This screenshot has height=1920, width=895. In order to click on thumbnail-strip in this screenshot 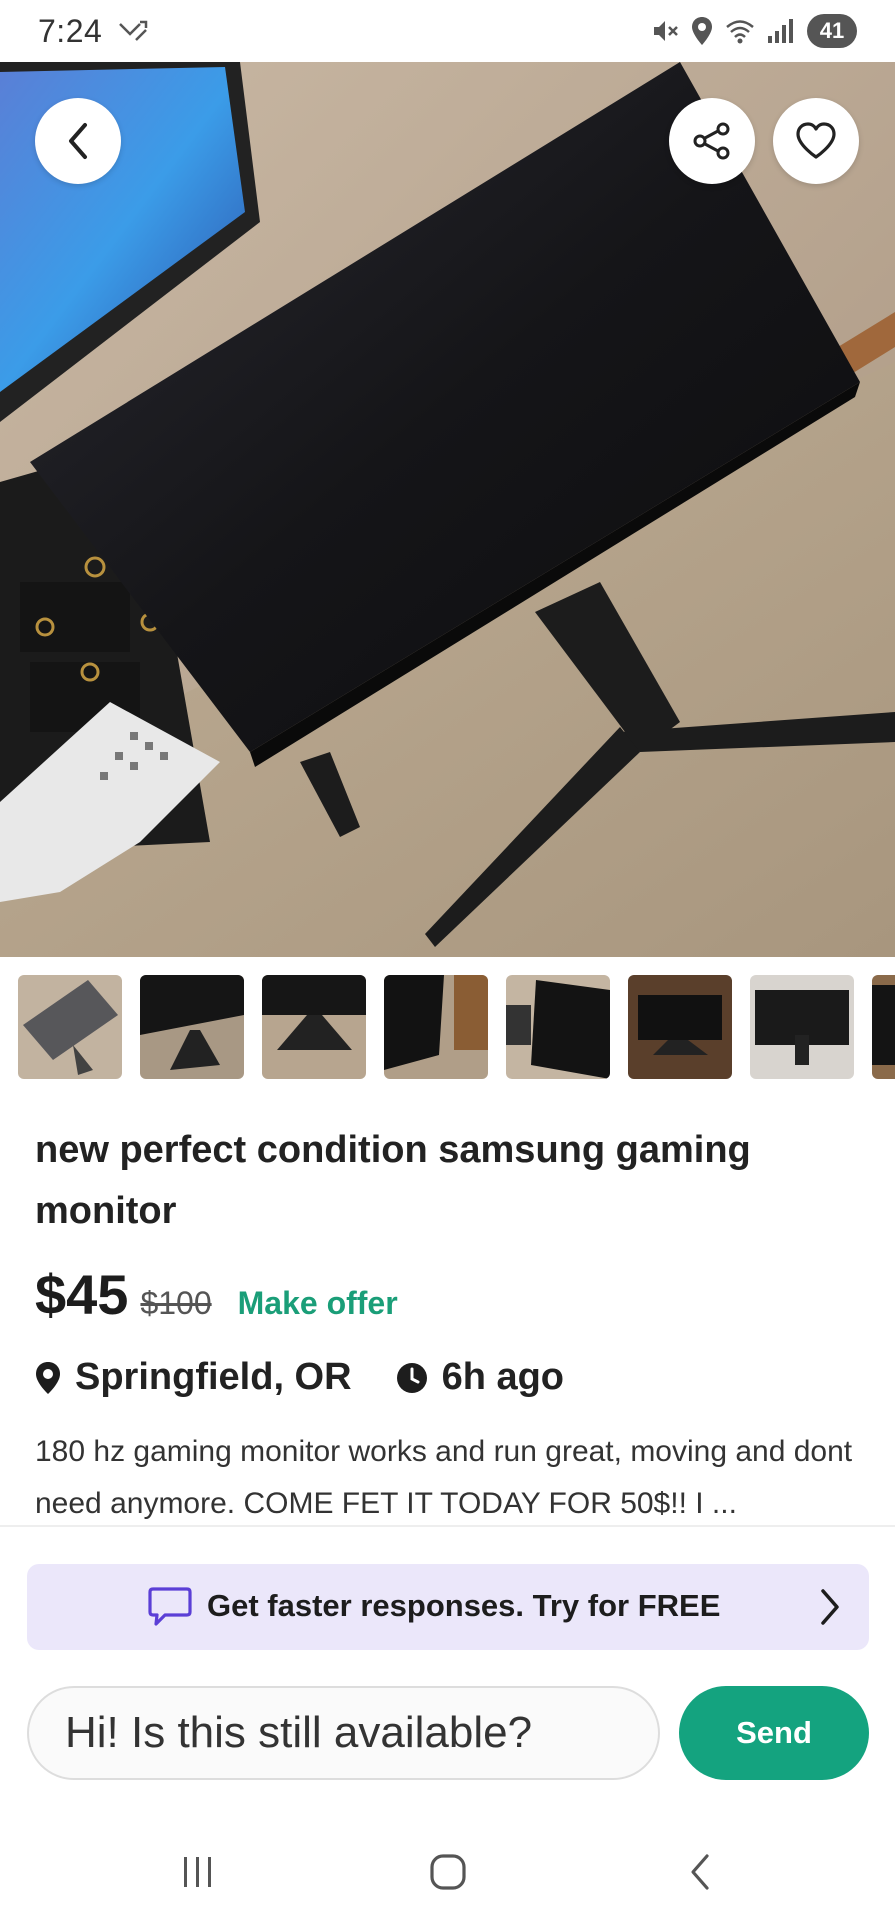, I will do `click(456, 1027)`.